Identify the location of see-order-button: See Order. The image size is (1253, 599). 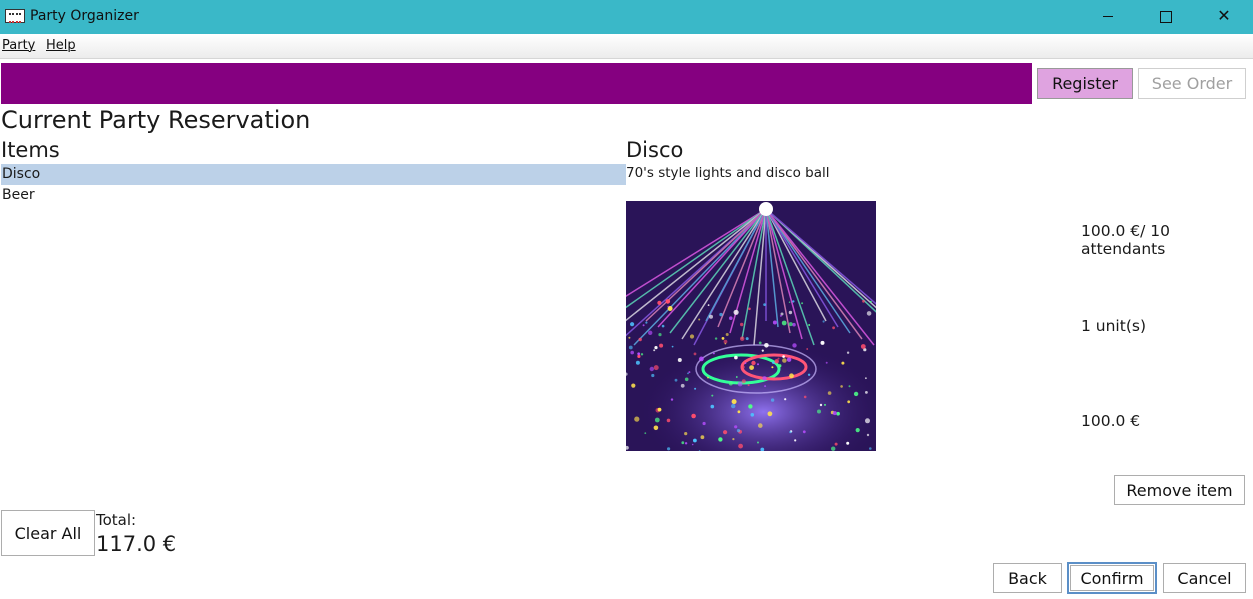
(1192, 83).